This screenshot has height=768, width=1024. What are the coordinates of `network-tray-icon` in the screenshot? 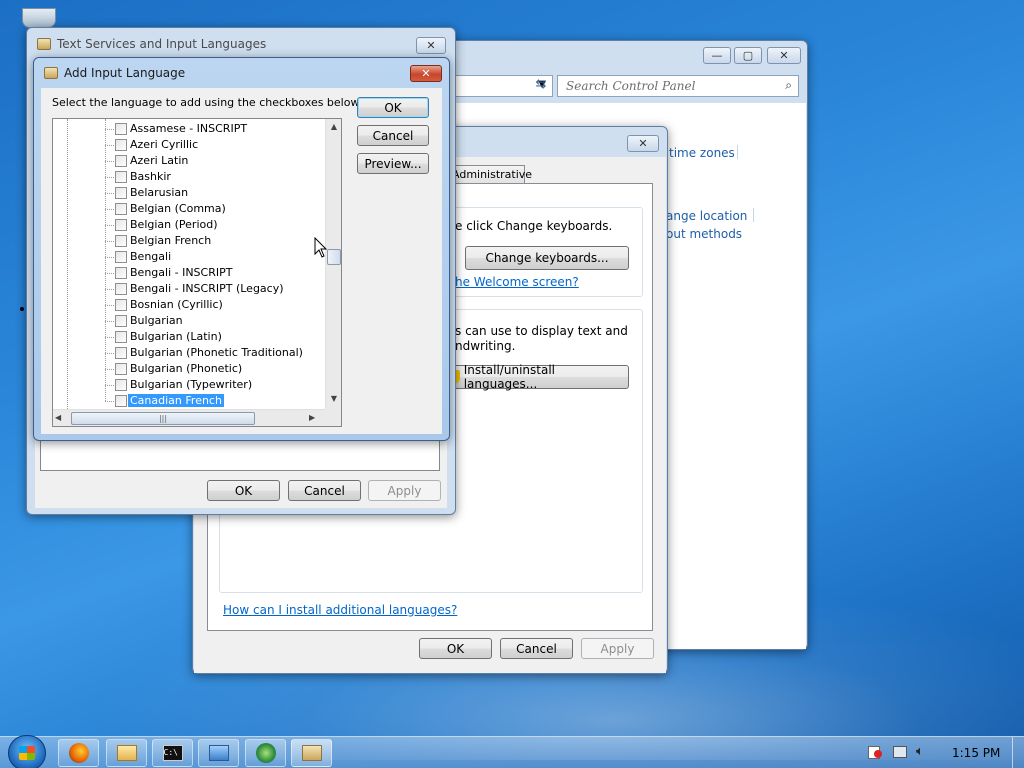 It's located at (900, 752).